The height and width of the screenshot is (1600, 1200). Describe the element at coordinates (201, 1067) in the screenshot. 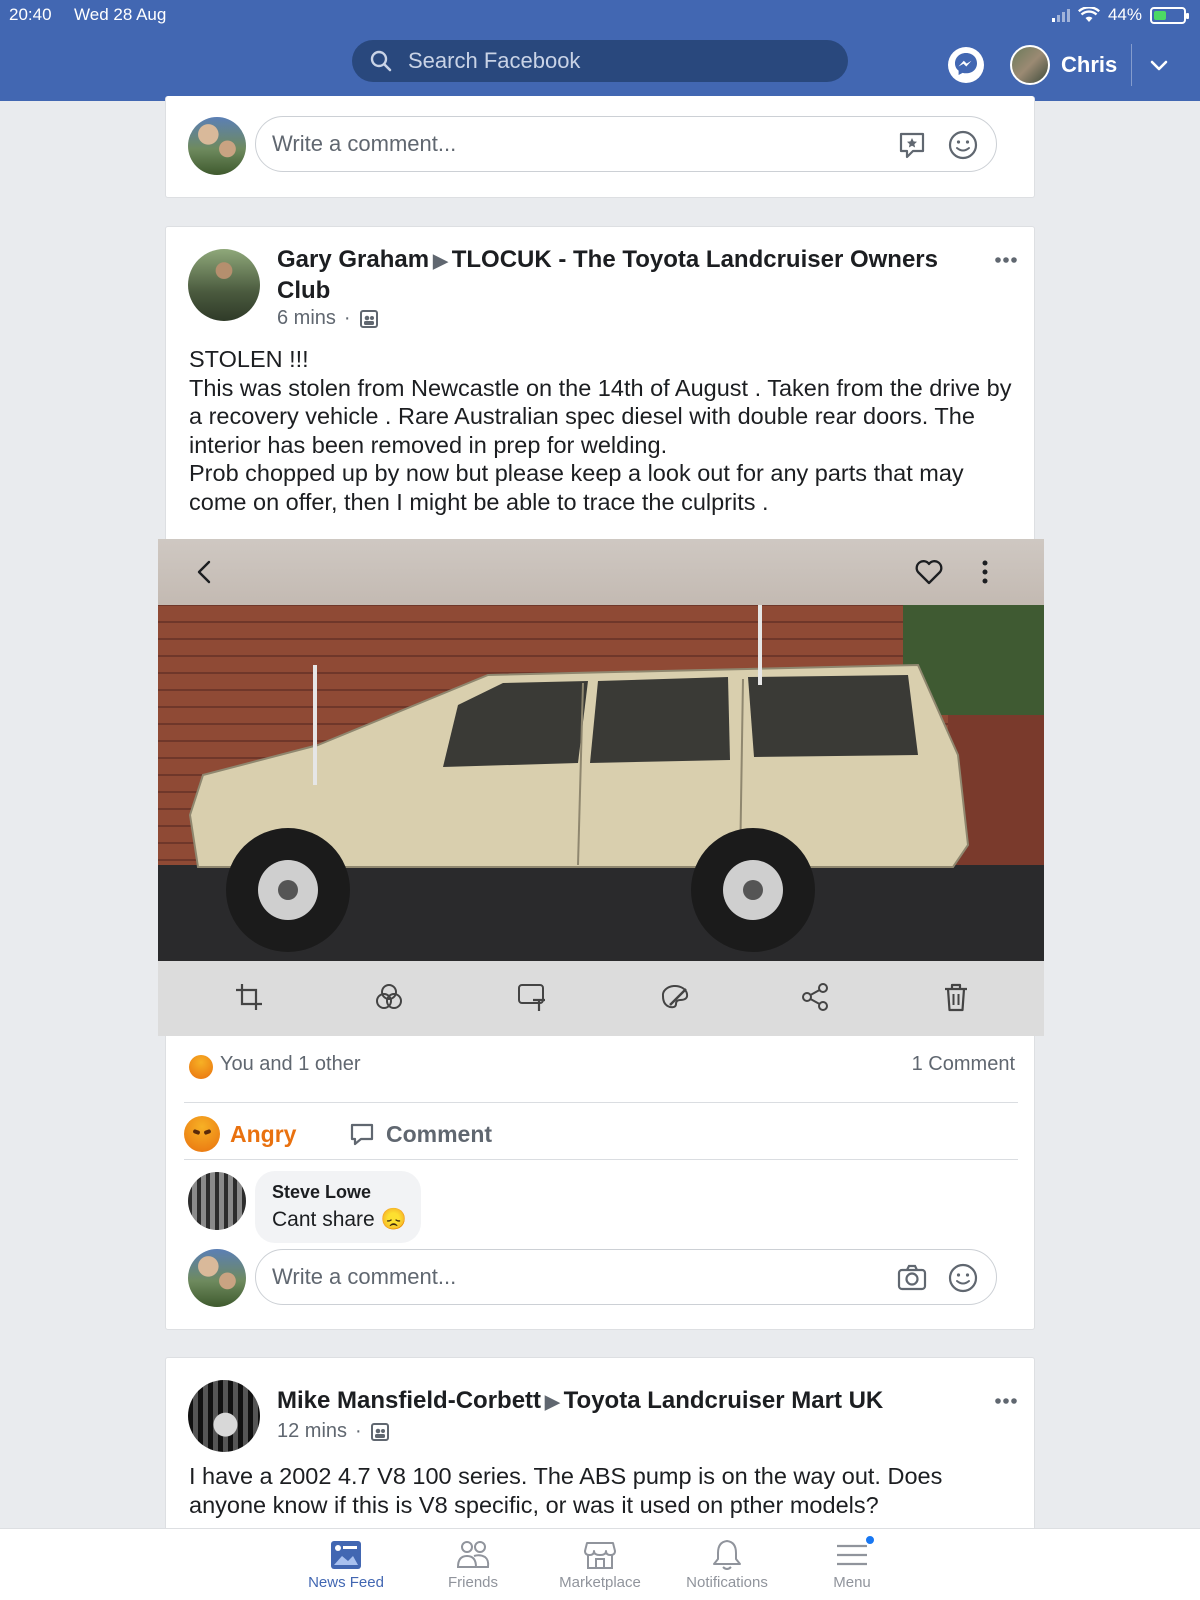

I see `angry-reaction-icon` at that location.